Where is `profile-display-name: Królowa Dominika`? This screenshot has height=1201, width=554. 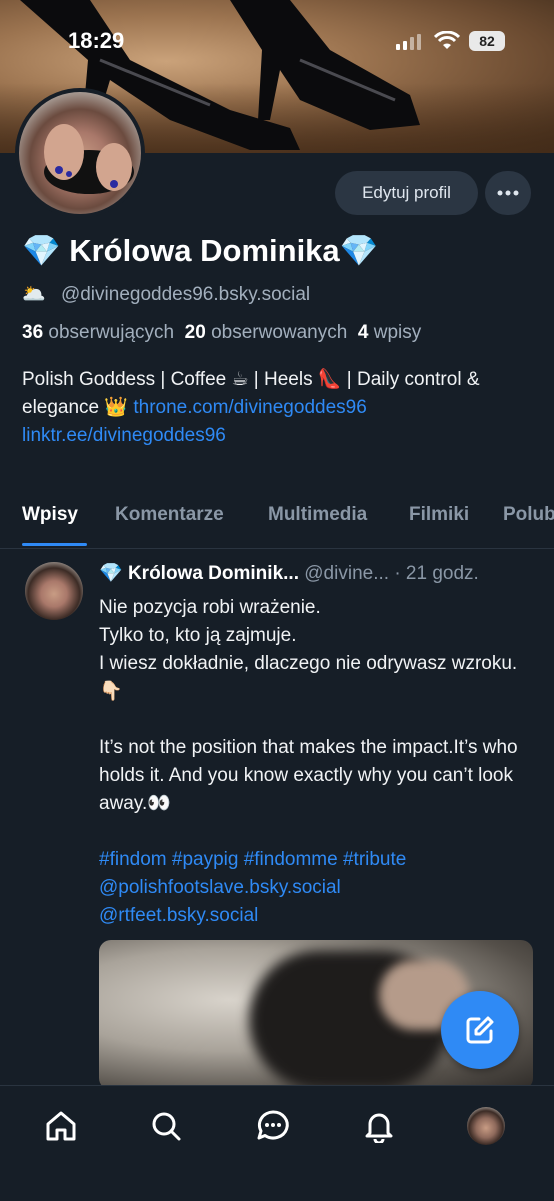
profile-display-name: Królowa Dominika is located at coordinates (204, 250).